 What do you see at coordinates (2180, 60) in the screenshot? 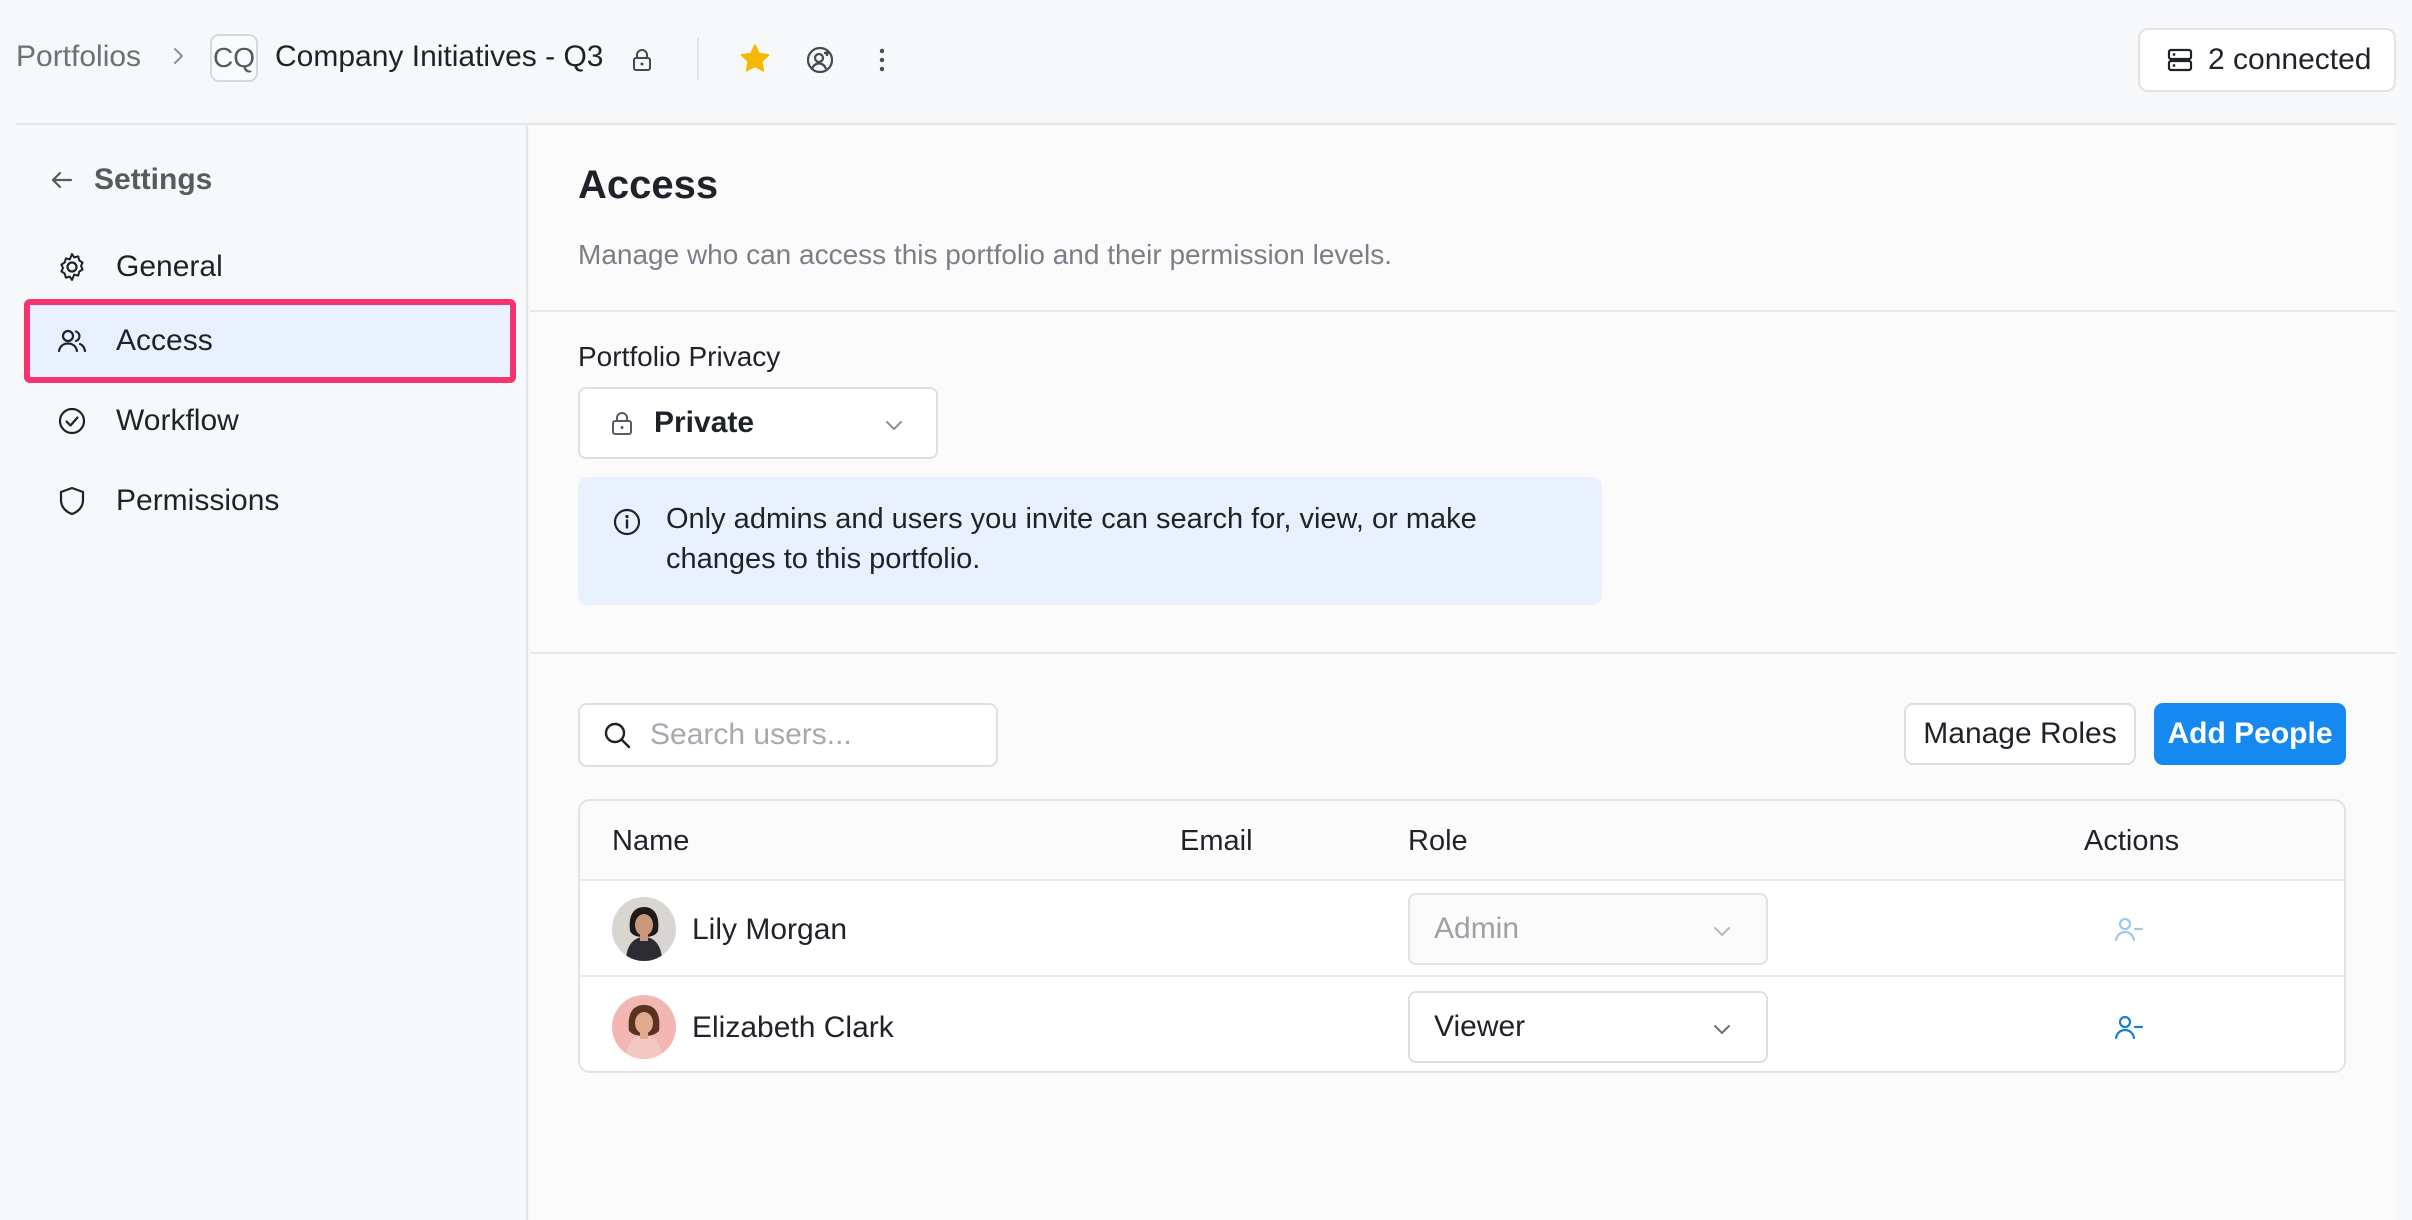
I see `server-icon` at bounding box center [2180, 60].